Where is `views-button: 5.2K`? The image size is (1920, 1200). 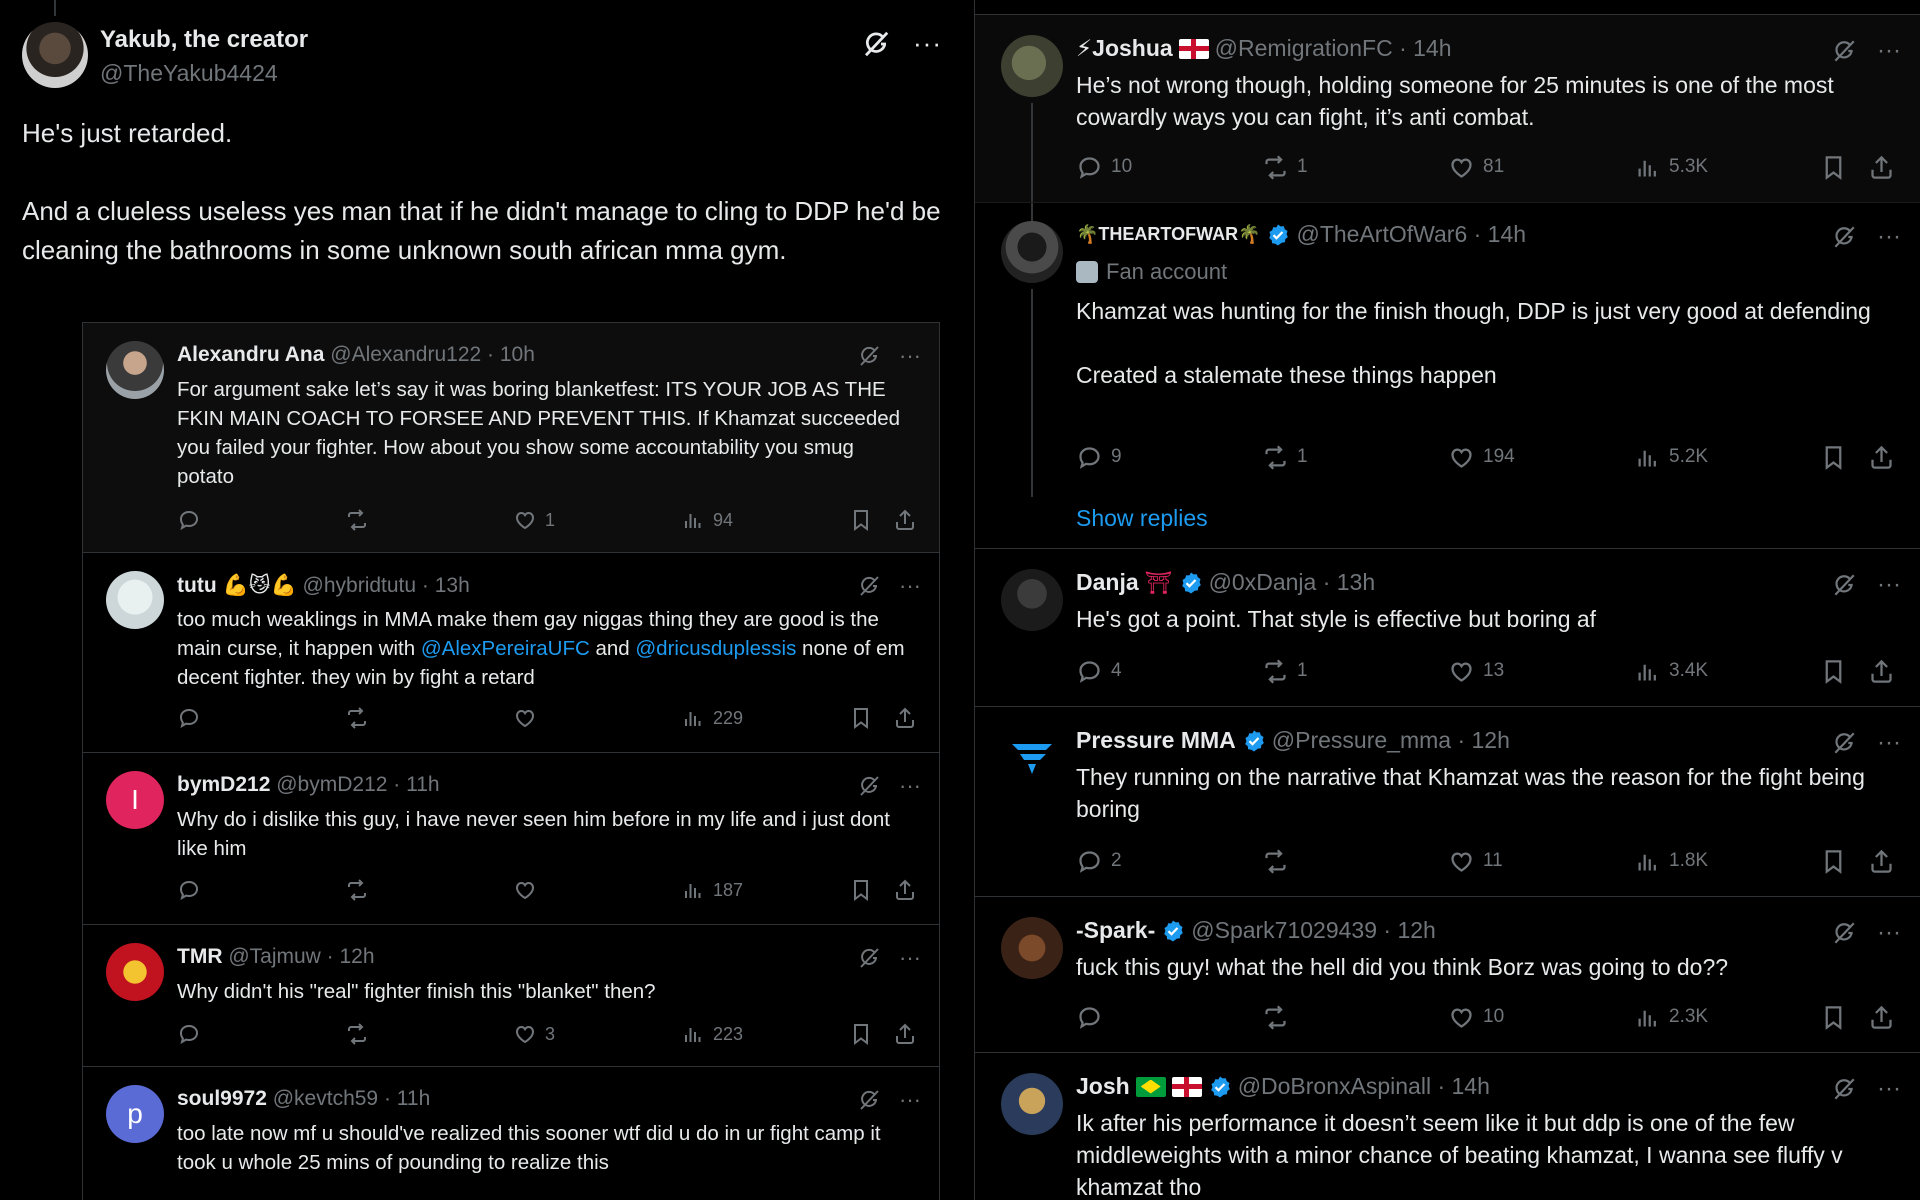
views-button: 5.2K is located at coordinates (1727, 457).